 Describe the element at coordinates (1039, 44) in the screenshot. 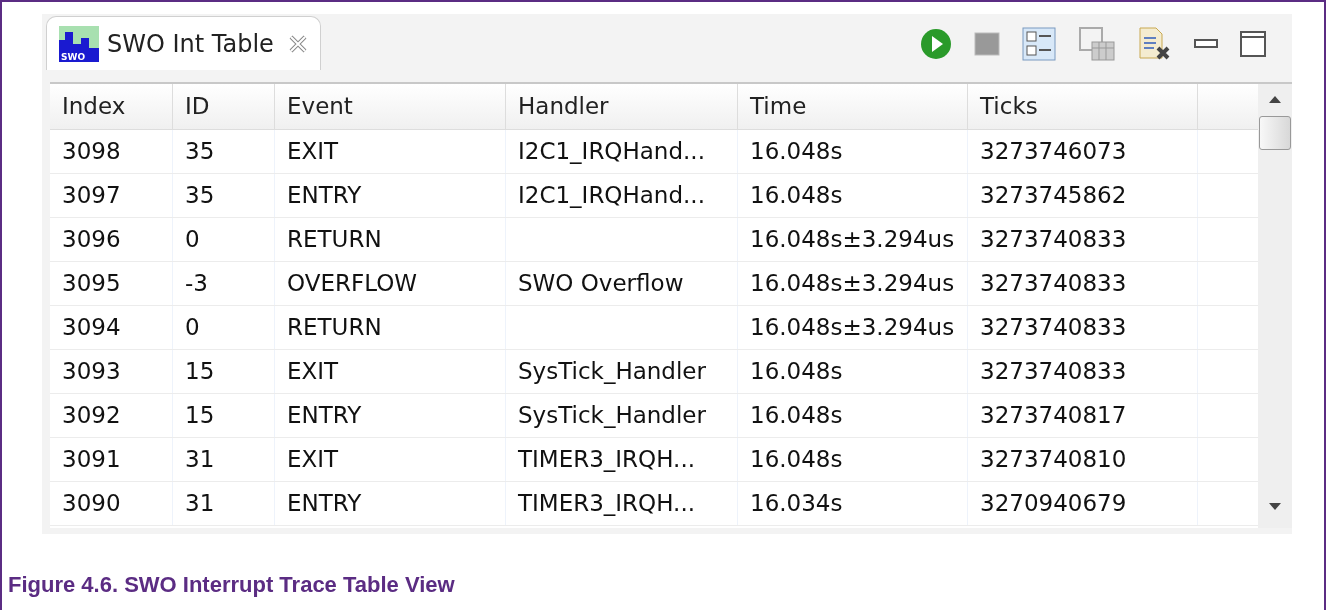

I see `checklist-icon` at that location.